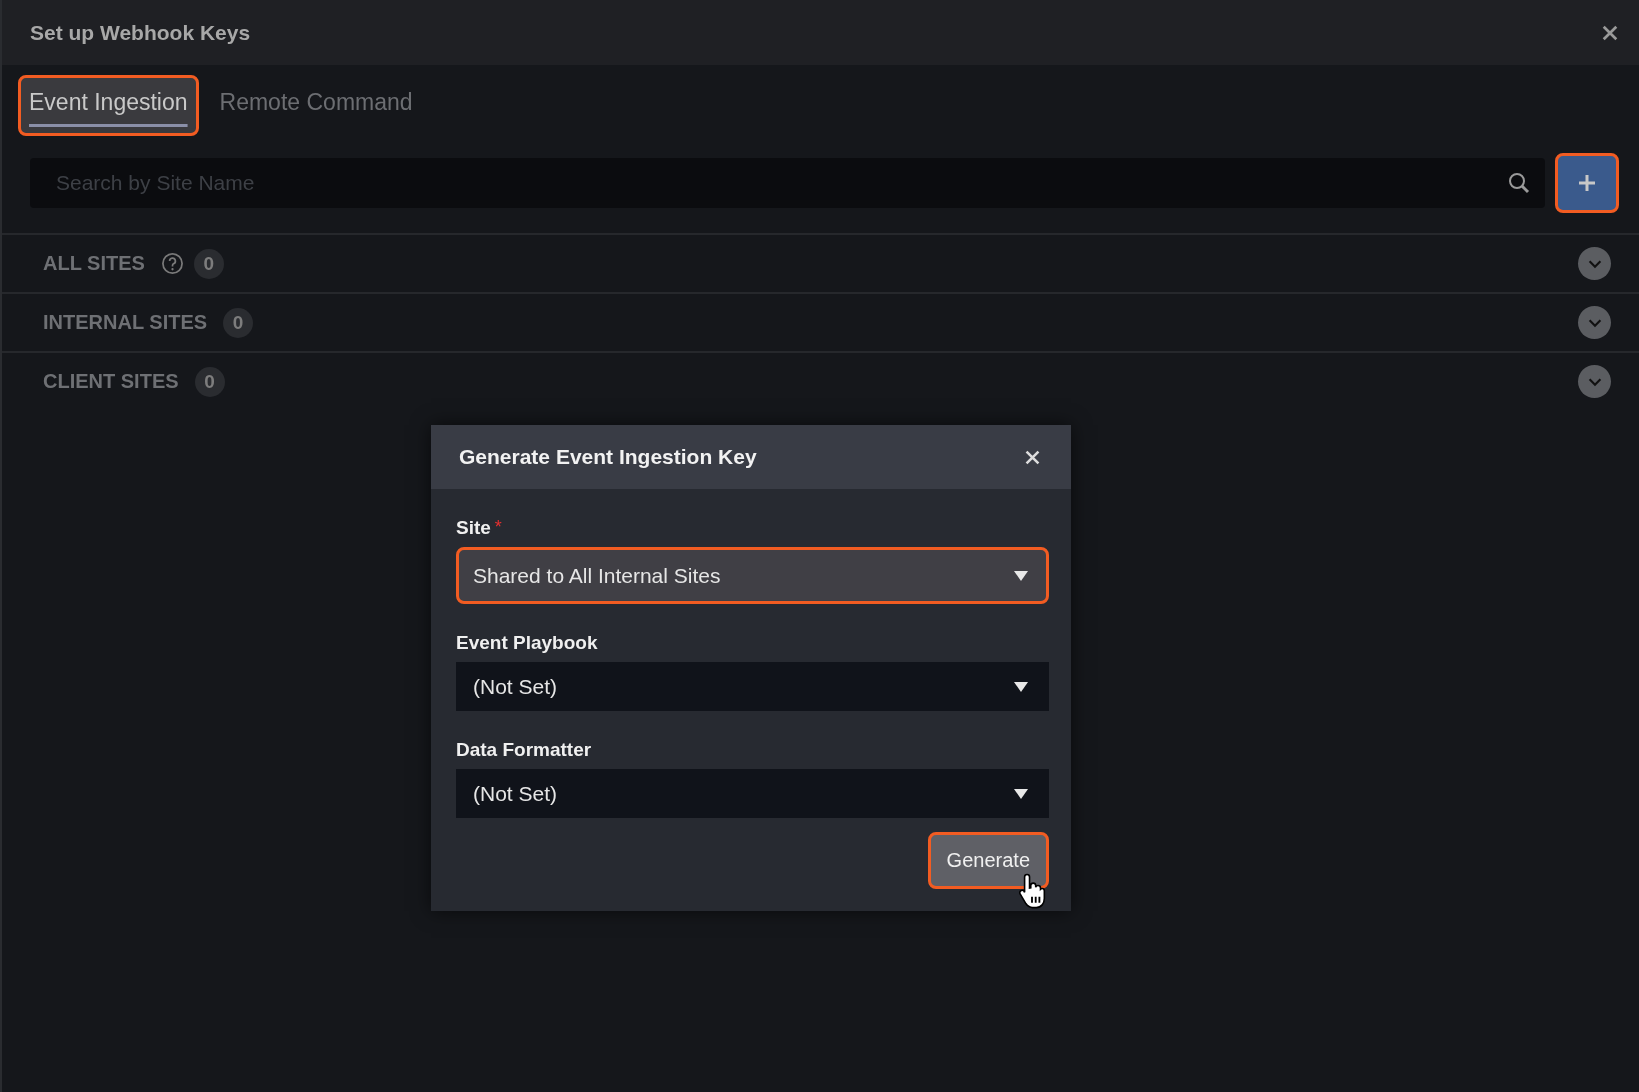  I want to click on section-title: INTERNAL SITES, so click(125, 322).